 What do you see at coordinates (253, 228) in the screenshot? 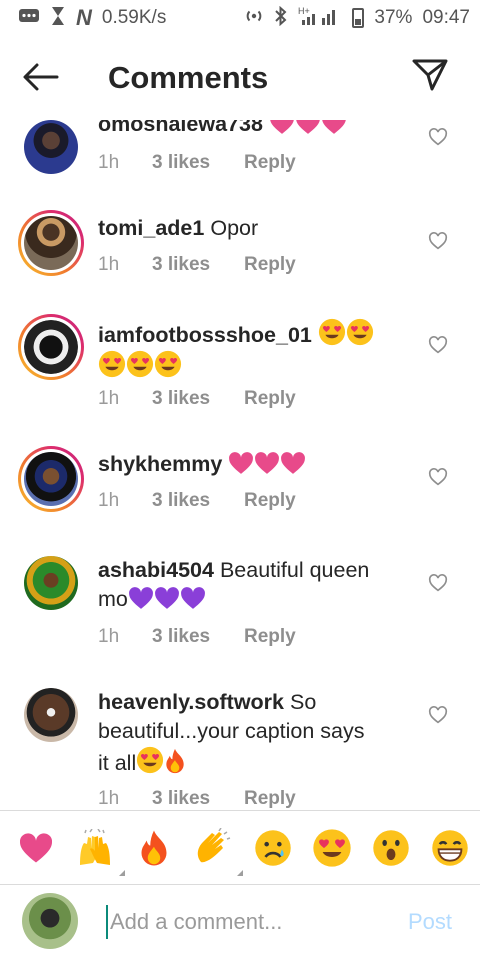
I see `comment-text: tomi_ade1 Opor` at bounding box center [253, 228].